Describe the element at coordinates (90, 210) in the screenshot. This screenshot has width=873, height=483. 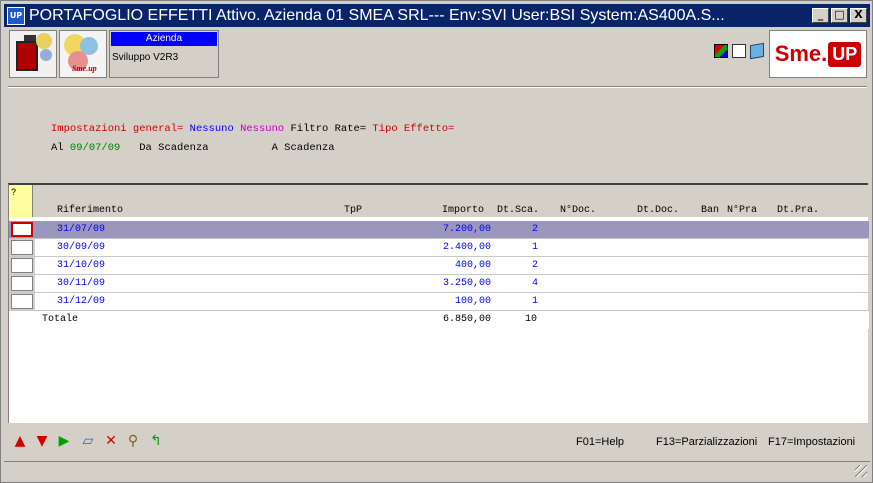
I see `col-riferimento: Riferimento` at that location.